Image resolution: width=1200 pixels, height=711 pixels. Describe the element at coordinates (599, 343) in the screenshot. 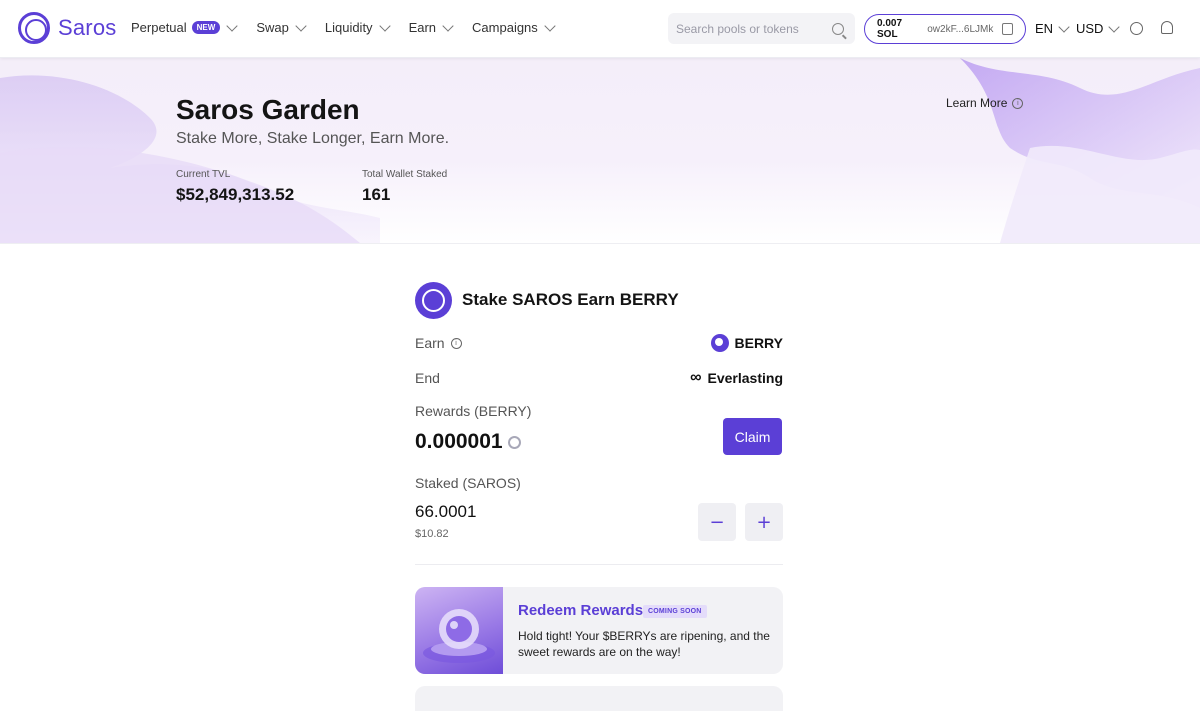

I see `earn-row: Earn i BERRY` at that location.